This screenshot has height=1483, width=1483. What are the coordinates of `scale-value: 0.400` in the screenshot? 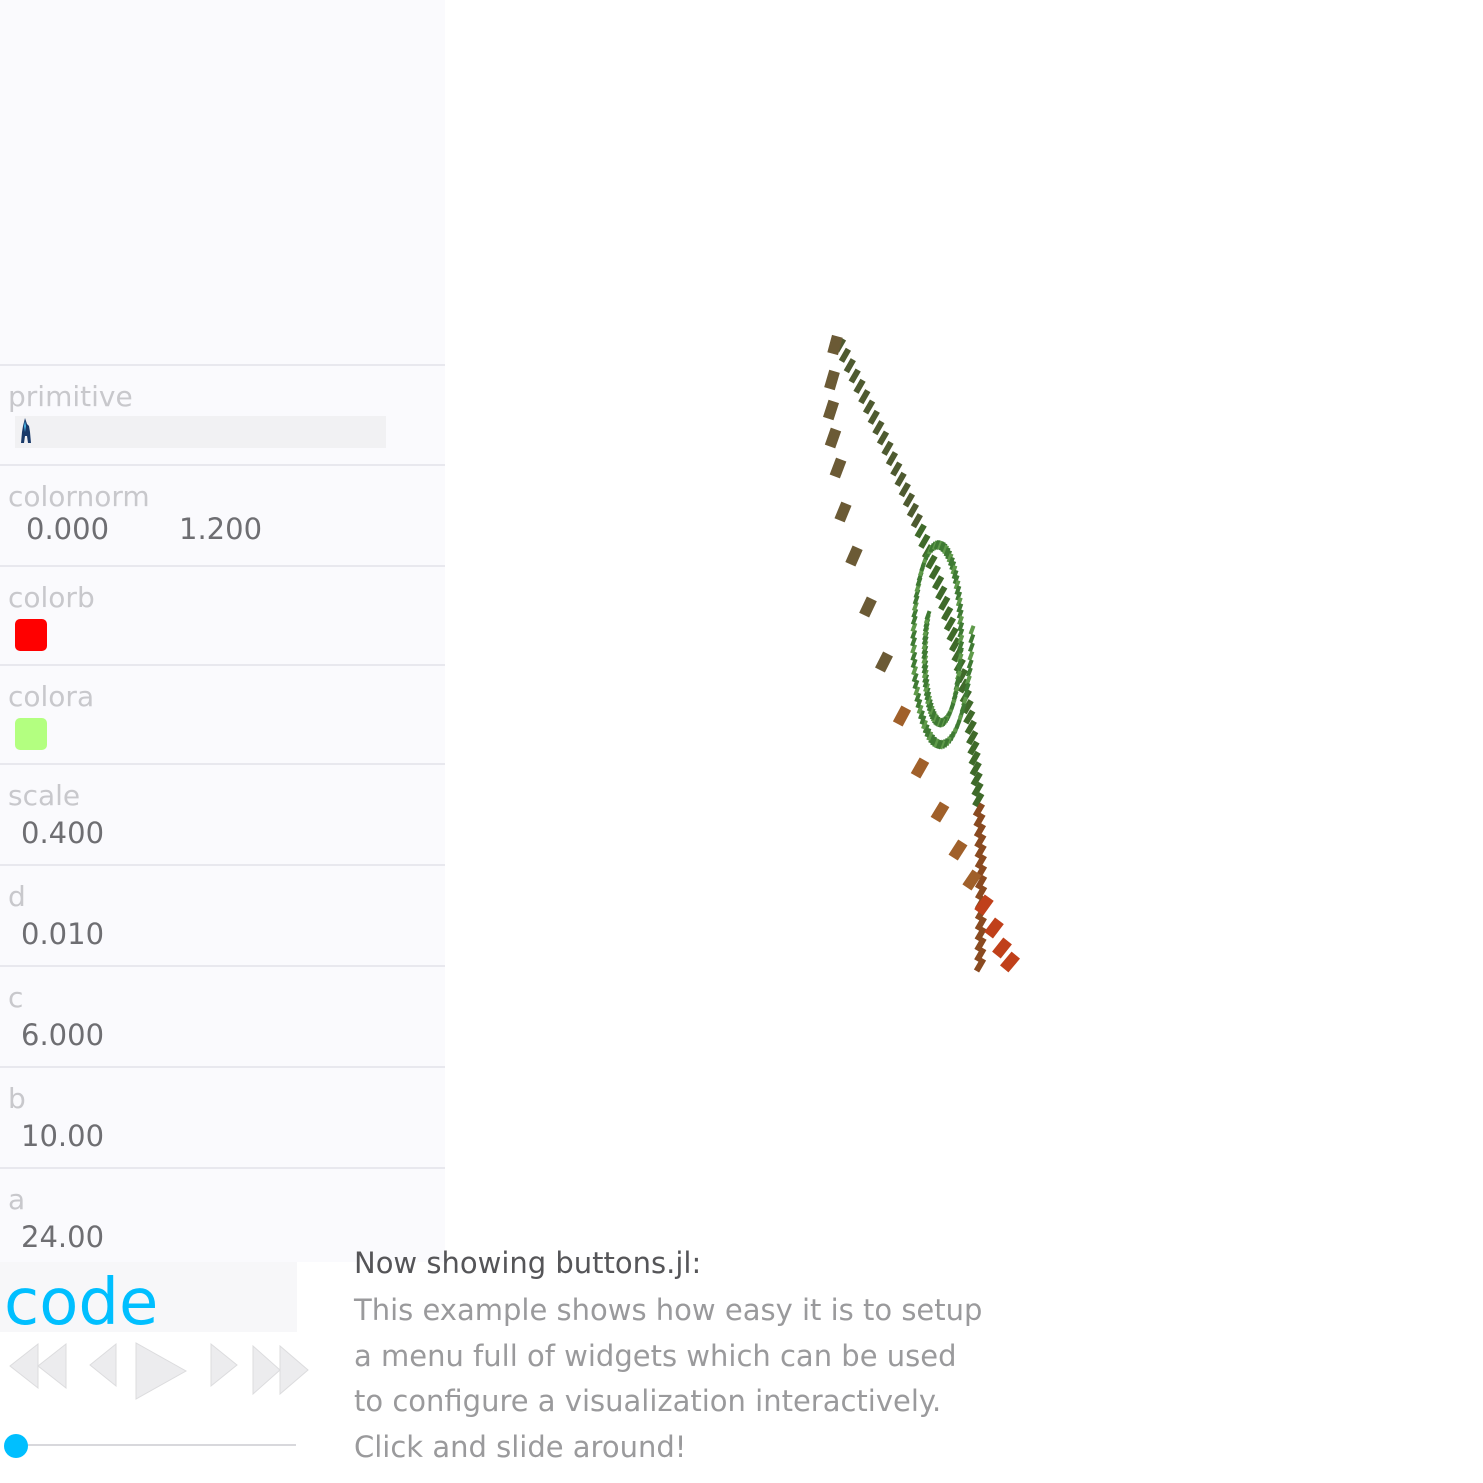 It's located at (62, 833).